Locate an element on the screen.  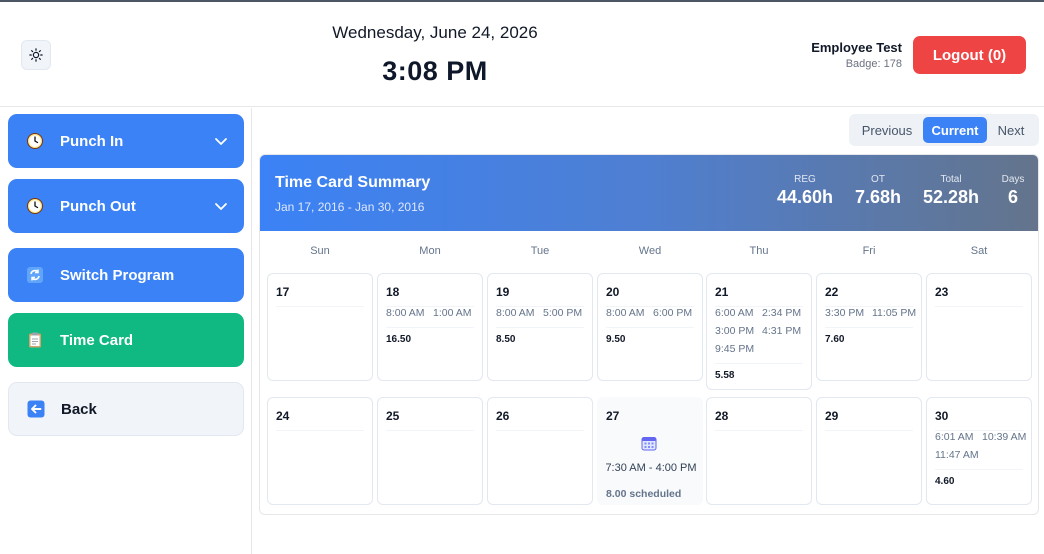
theme-toggle-button is located at coordinates (36, 55).